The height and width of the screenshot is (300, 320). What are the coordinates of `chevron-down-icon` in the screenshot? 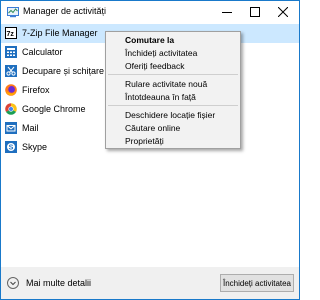 It's located at (13, 283).